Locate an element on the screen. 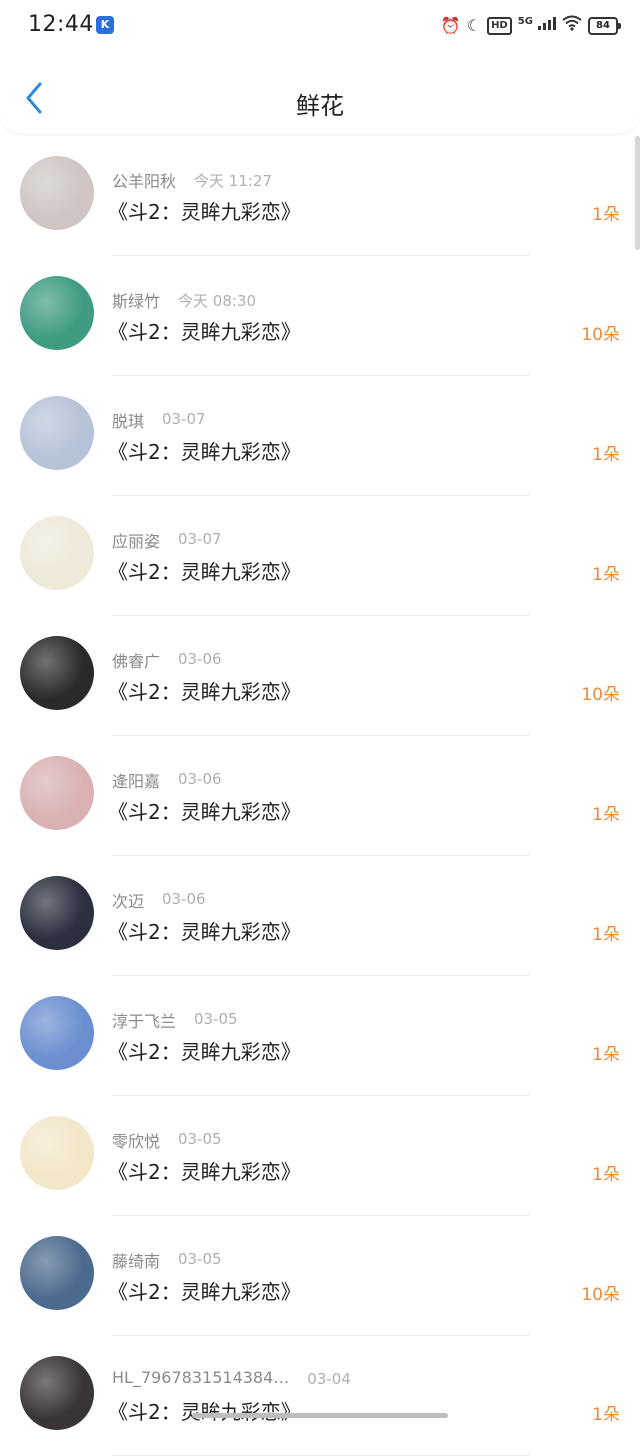  list-item: 零欣悦 03-05 《斗2：灵眸九彩恋》 1朵 is located at coordinates (320, 1156).